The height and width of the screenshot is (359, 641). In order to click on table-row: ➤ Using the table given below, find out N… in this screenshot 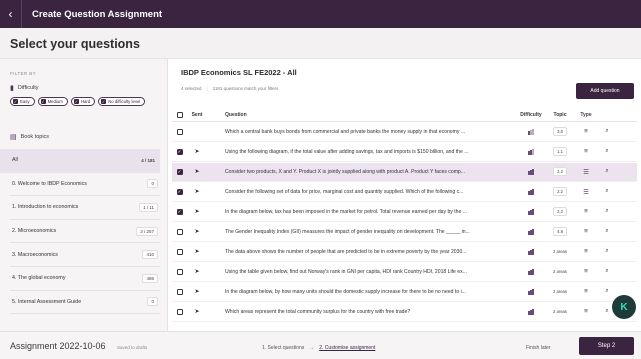, I will do `click(404, 272)`.